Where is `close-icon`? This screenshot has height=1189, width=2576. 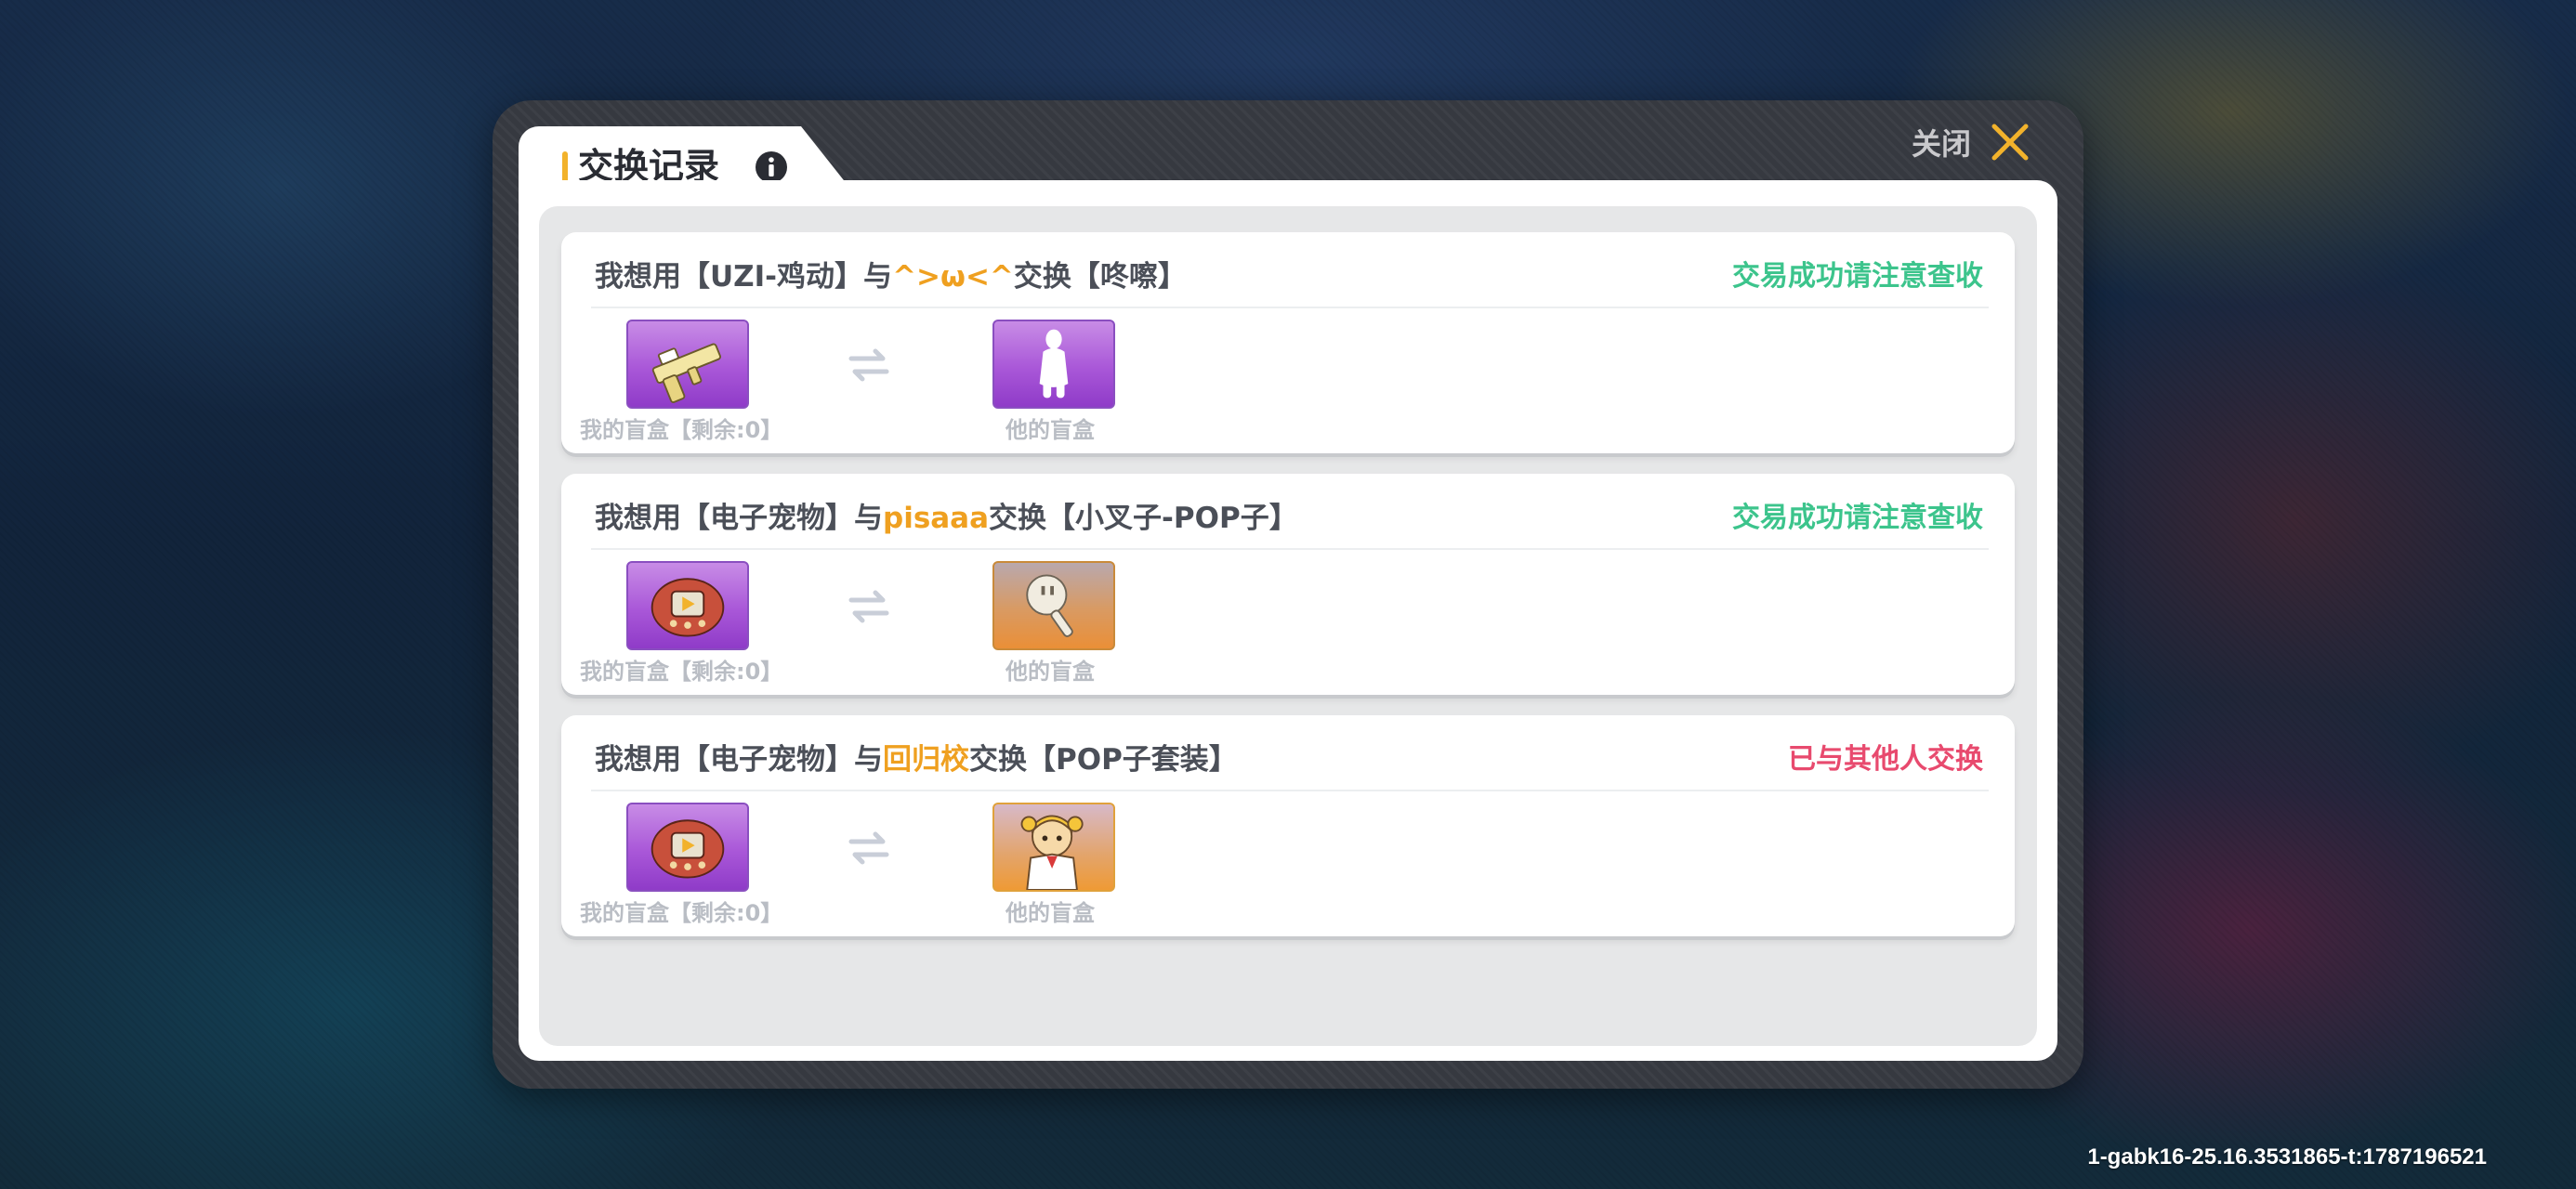 close-icon is located at coordinates (2010, 142).